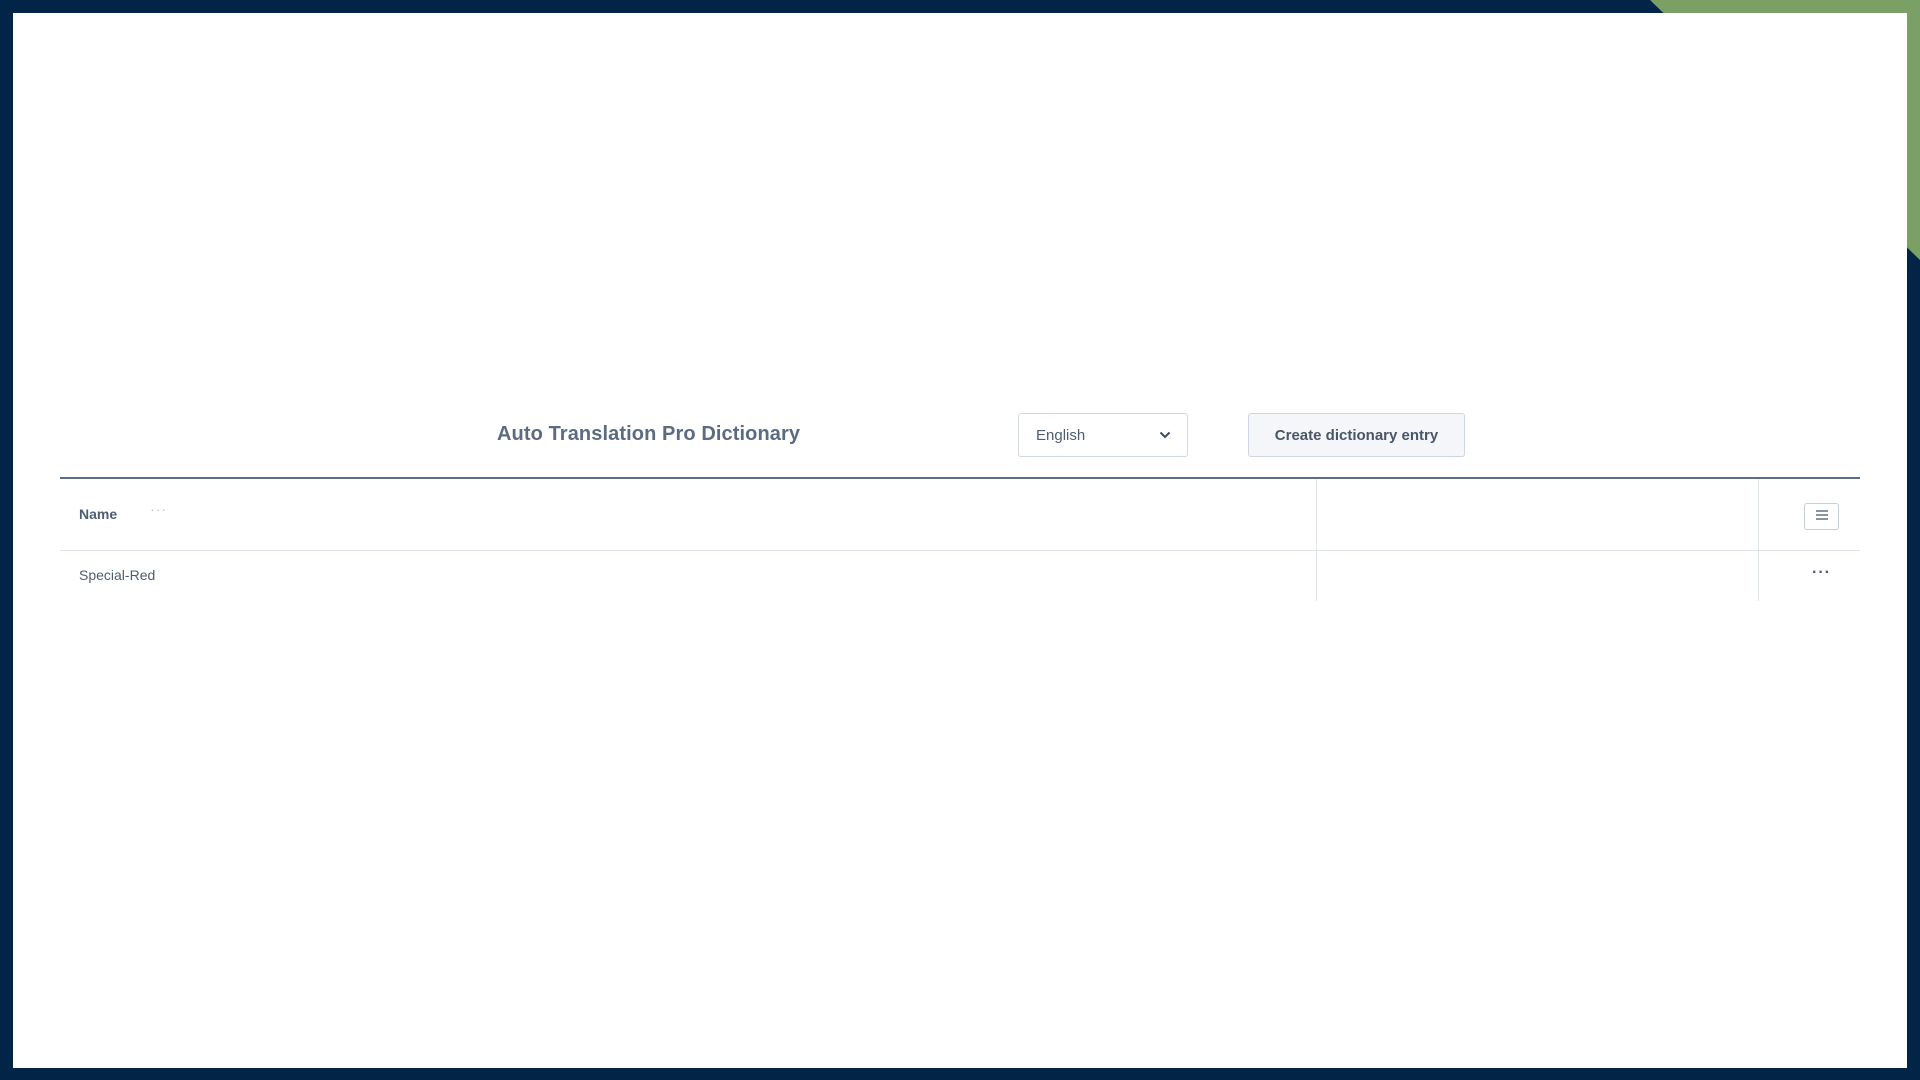  What do you see at coordinates (649, 434) in the screenshot?
I see `page-title: Auto Translation Pro Dictionary` at bounding box center [649, 434].